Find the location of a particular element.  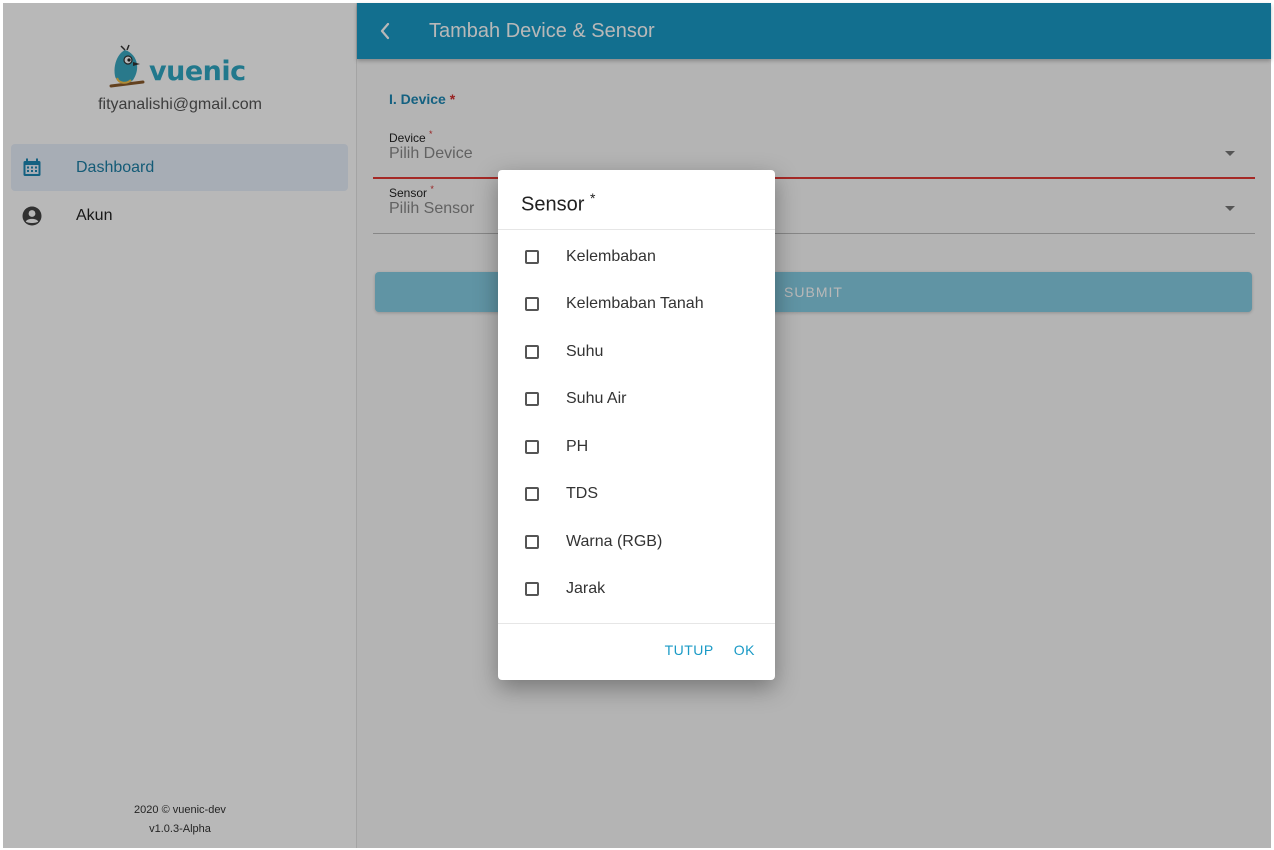

sensor-option-suhu-air: Suhu Air is located at coordinates (636, 398).